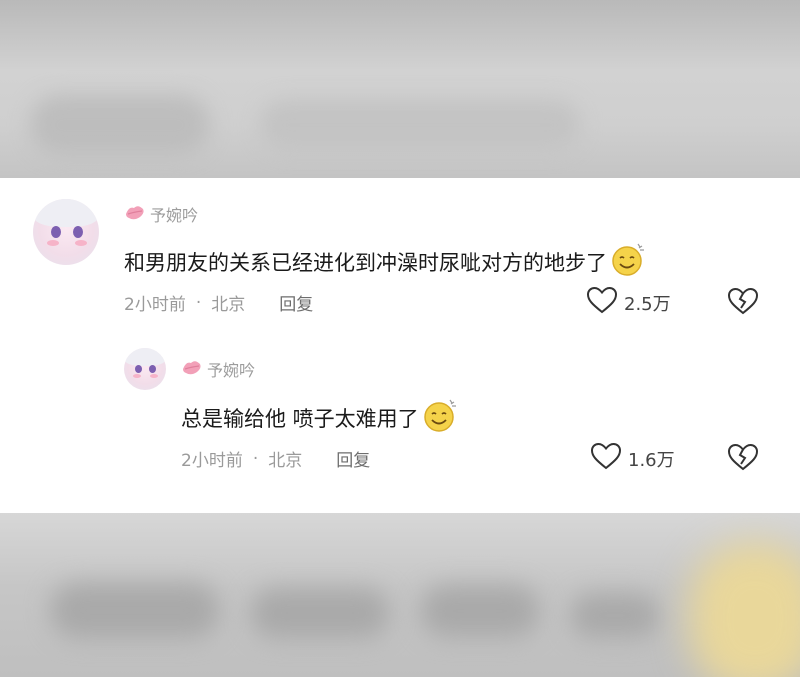  I want to click on reply-avatar, so click(145, 369).